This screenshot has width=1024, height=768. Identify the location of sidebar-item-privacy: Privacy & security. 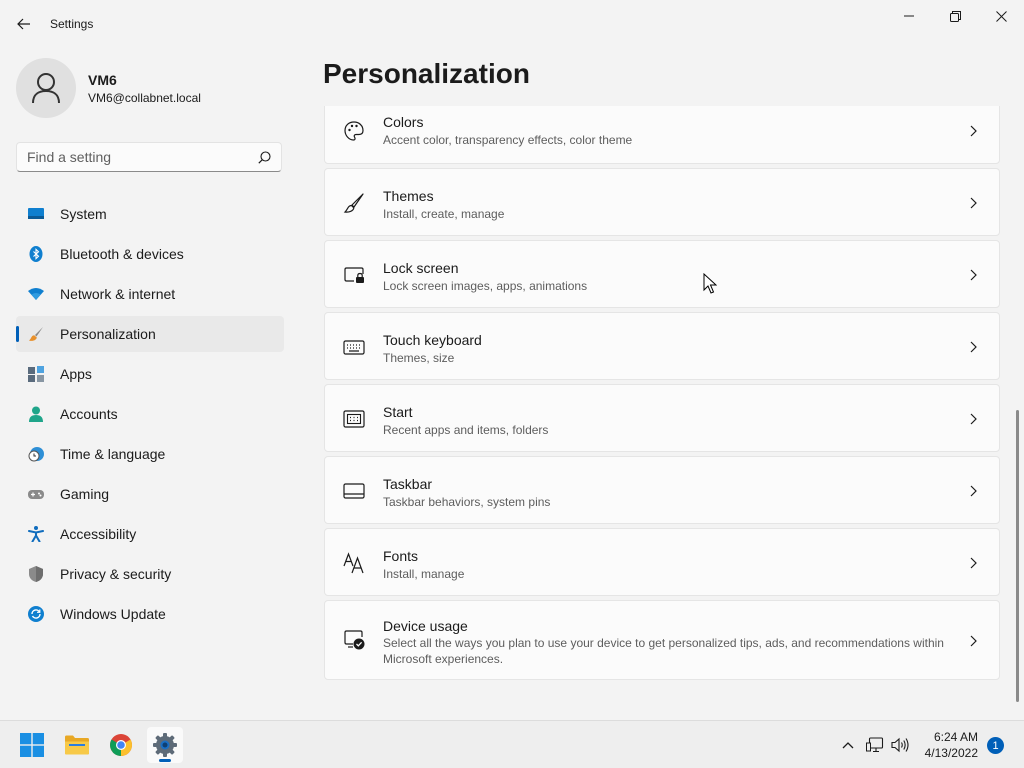
(150, 574).